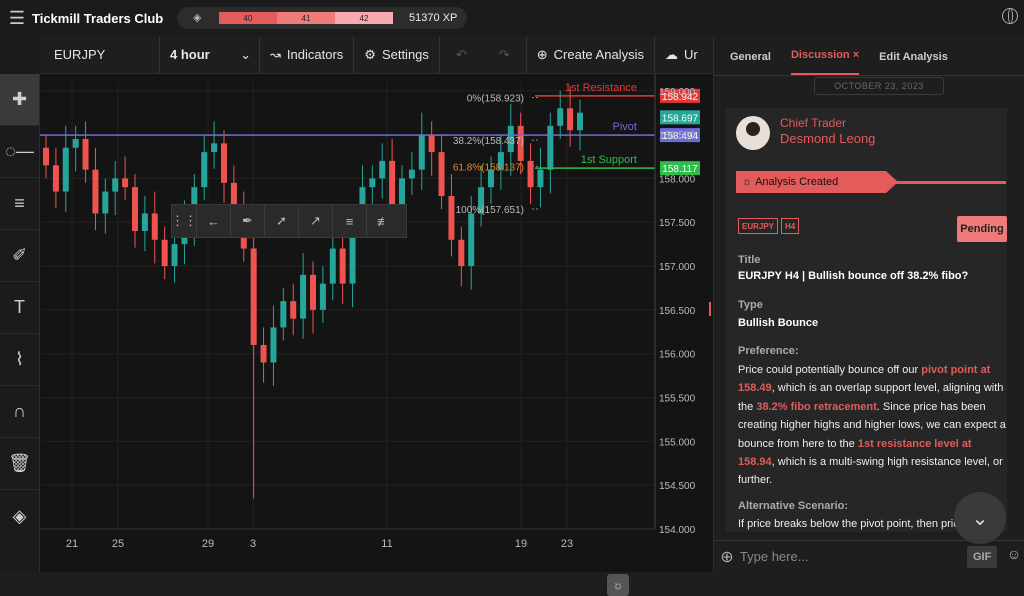  I want to click on y-tick-label: 156.000, so click(677, 355).